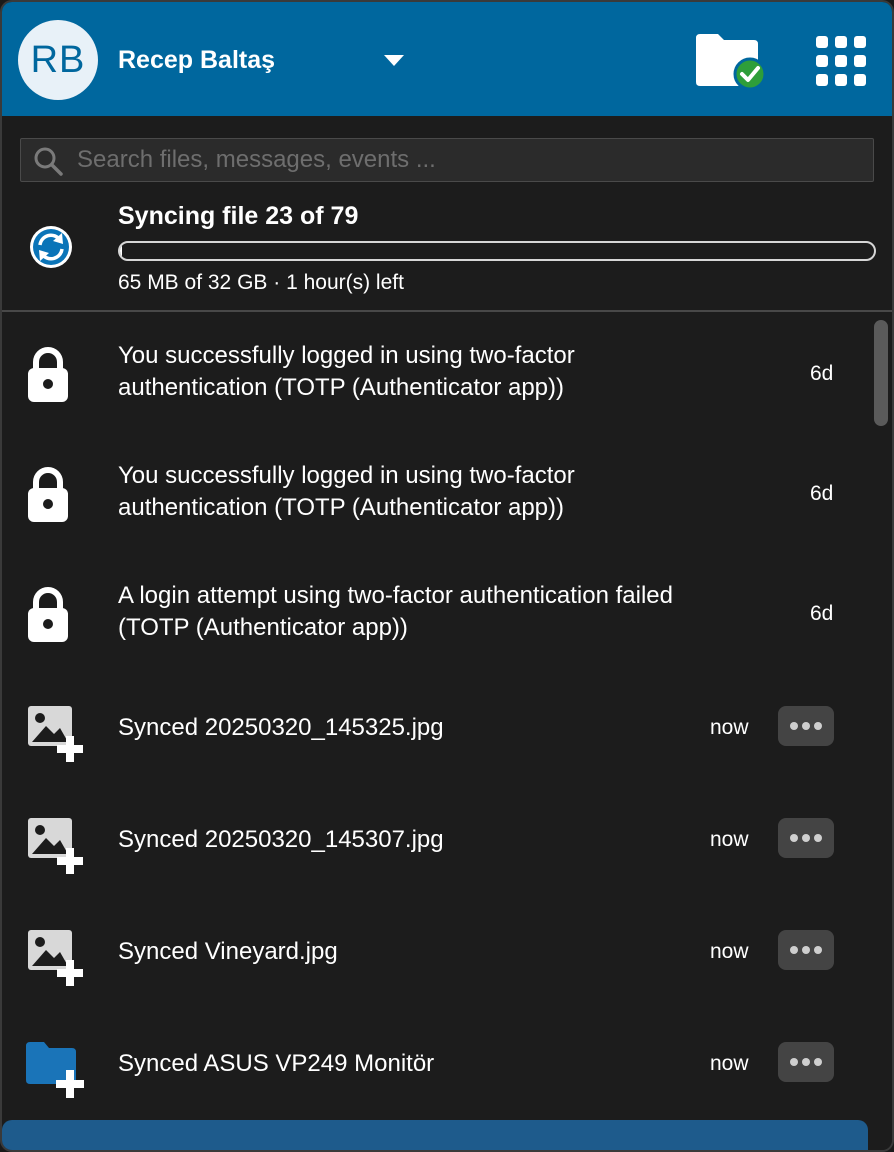 The image size is (894, 1152). I want to click on chevron-down-icon, so click(394, 60).